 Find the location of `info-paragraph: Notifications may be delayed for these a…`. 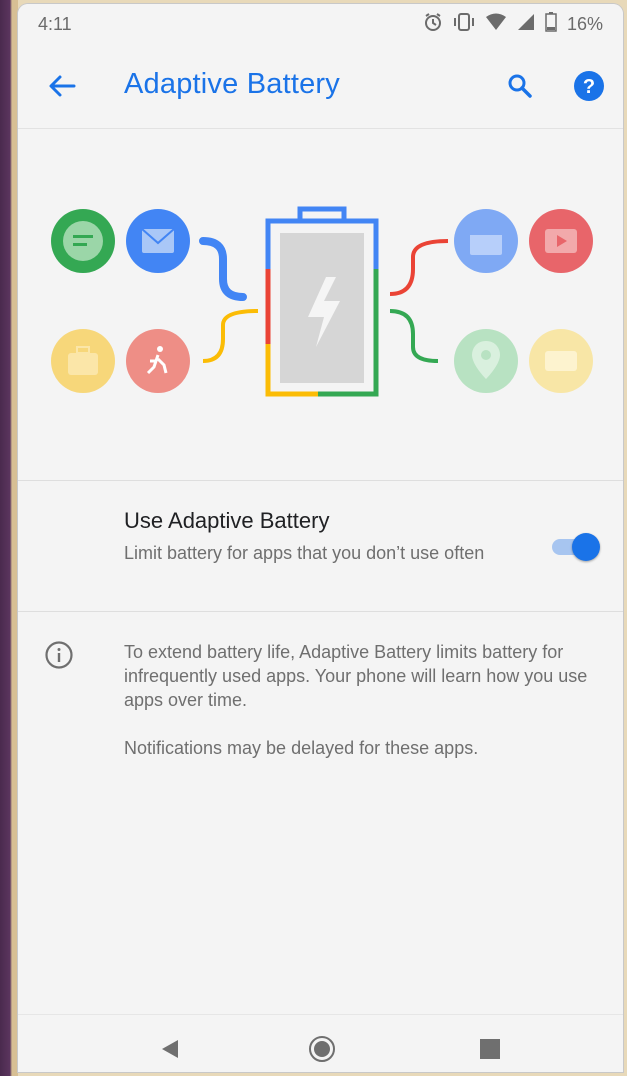

info-paragraph: Notifications may be delayed for these a… is located at coordinates (301, 748).